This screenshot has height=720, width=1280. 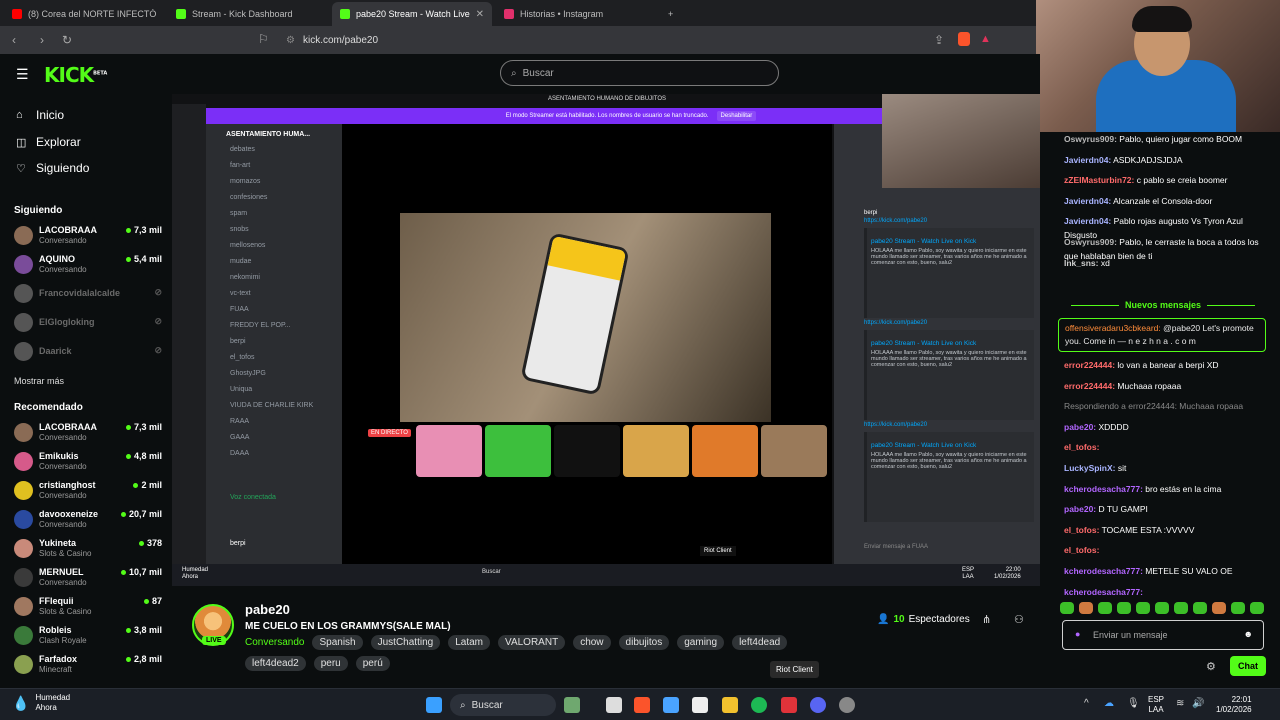 I want to click on sidebar-channel: FFlequii Slots & Casino 87, so click(x=89, y=608).